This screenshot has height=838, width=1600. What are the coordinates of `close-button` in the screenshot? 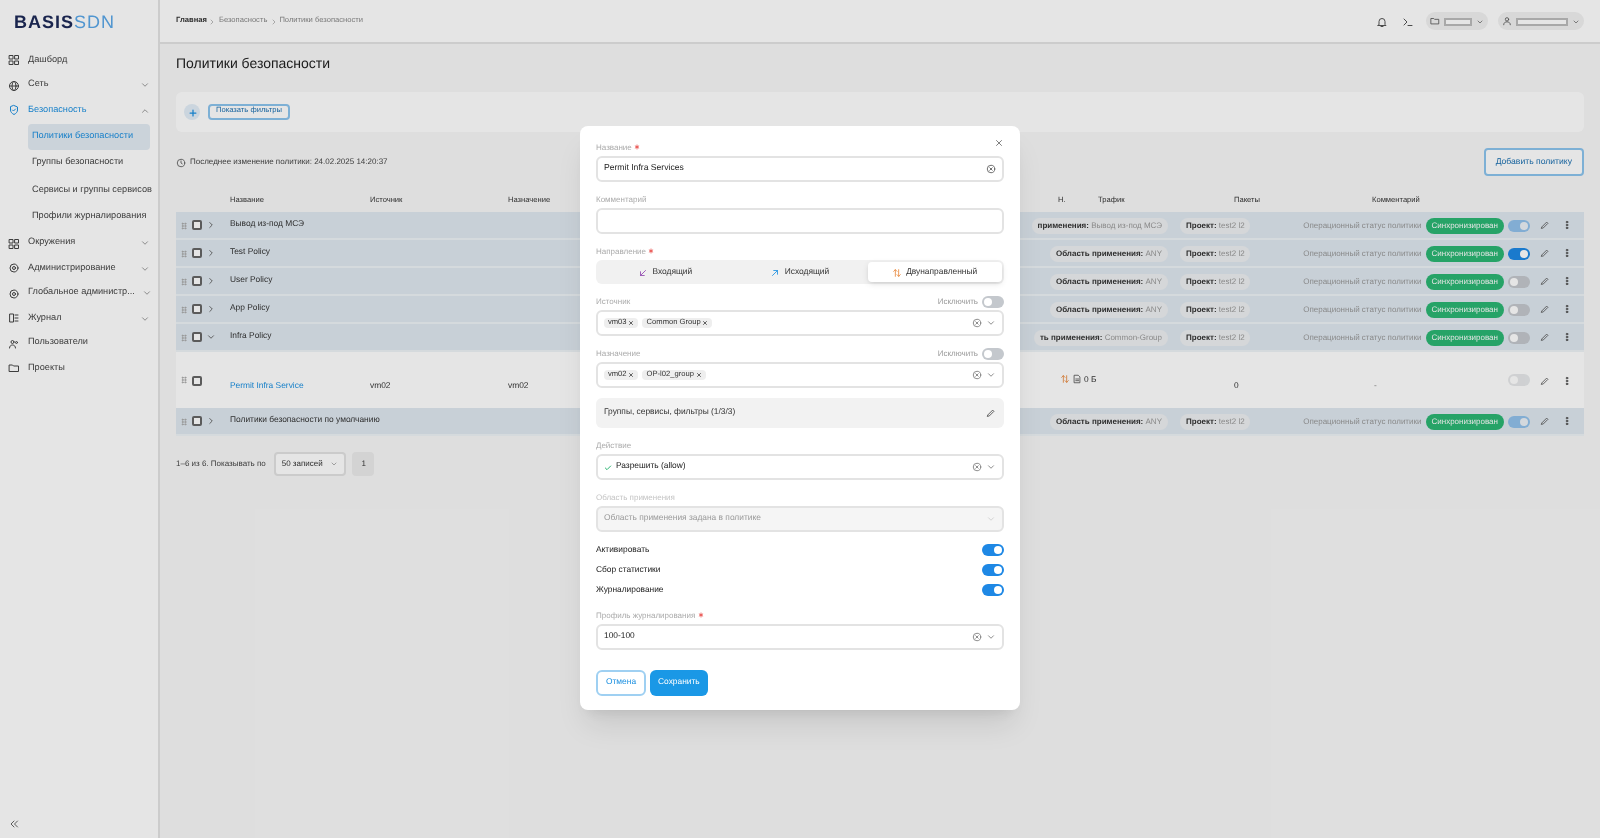 It's located at (1000, 142).